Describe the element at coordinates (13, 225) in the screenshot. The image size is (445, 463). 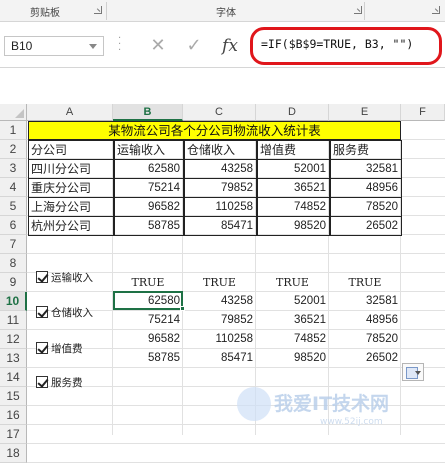
I see `row-header-6: 6` at that location.